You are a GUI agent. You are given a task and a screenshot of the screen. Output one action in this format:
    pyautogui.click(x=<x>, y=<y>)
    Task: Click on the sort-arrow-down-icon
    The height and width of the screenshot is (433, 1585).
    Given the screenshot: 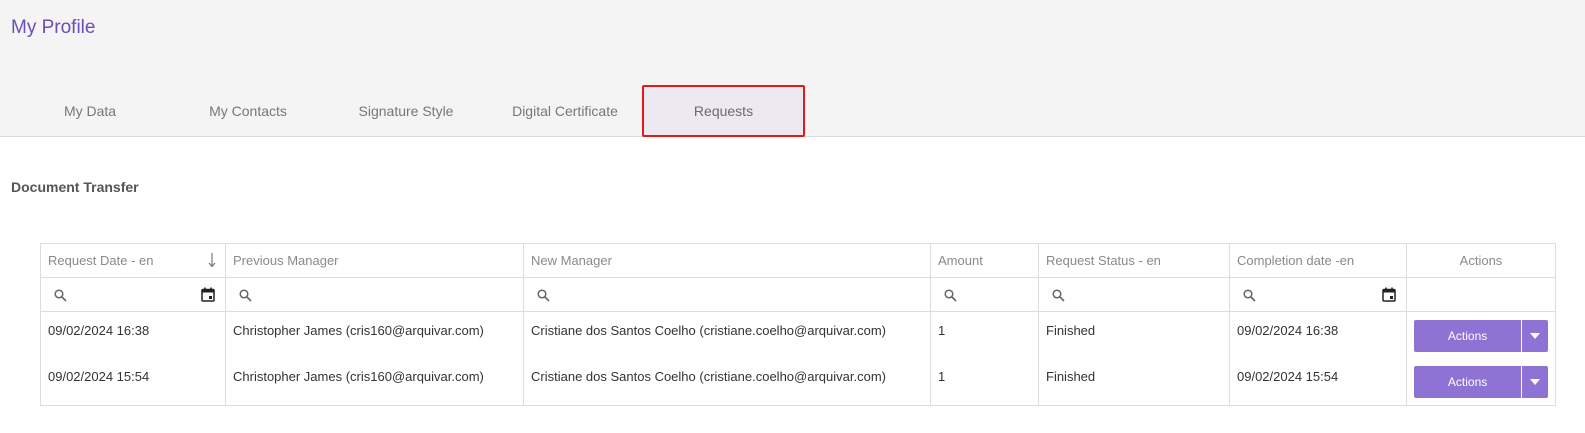 What is the action you would take?
    pyautogui.click(x=212, y=260)
    